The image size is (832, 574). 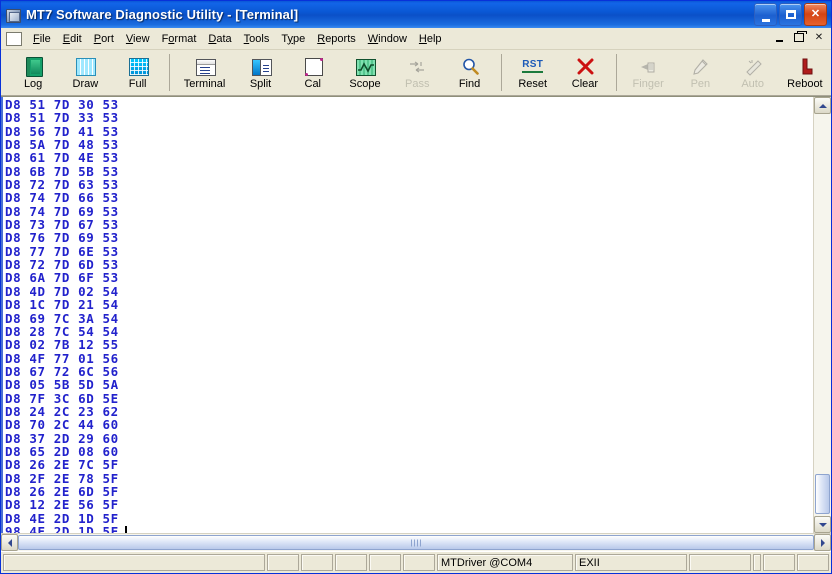 What do you see at coordinates (62, 185) in the screenshot?
I see `terminal-line: D8 72 7D 63 53` at bounding box center [62, 185].